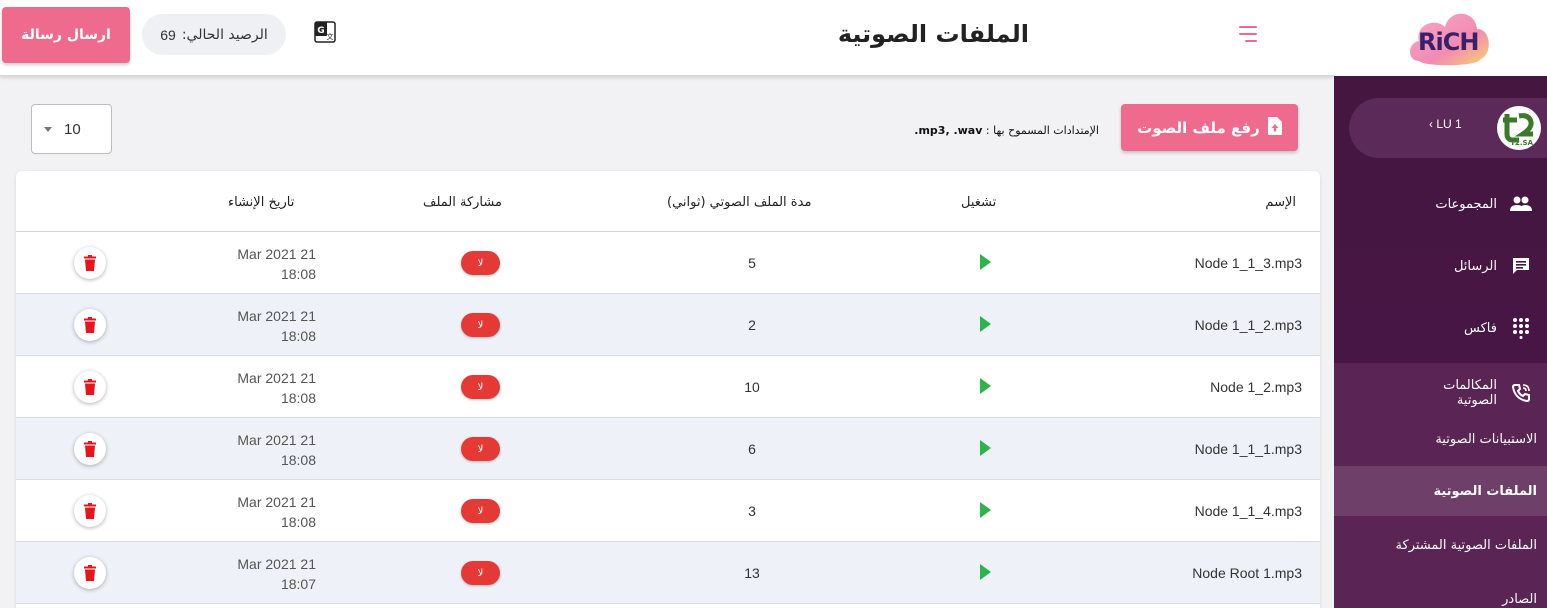 This screenshot has height=608, width=1547. I want to click on duration: 5, so click(752, 263).